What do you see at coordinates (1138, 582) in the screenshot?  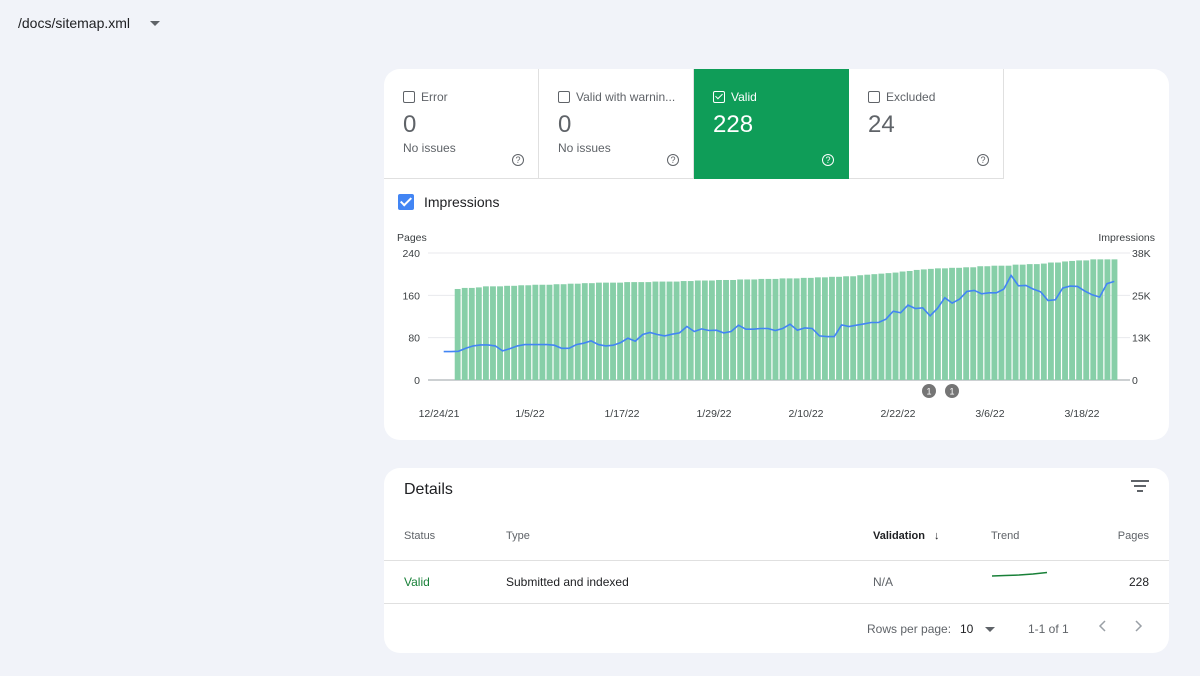 I see `row-pages: 228` at bounding box center [1138, 582].